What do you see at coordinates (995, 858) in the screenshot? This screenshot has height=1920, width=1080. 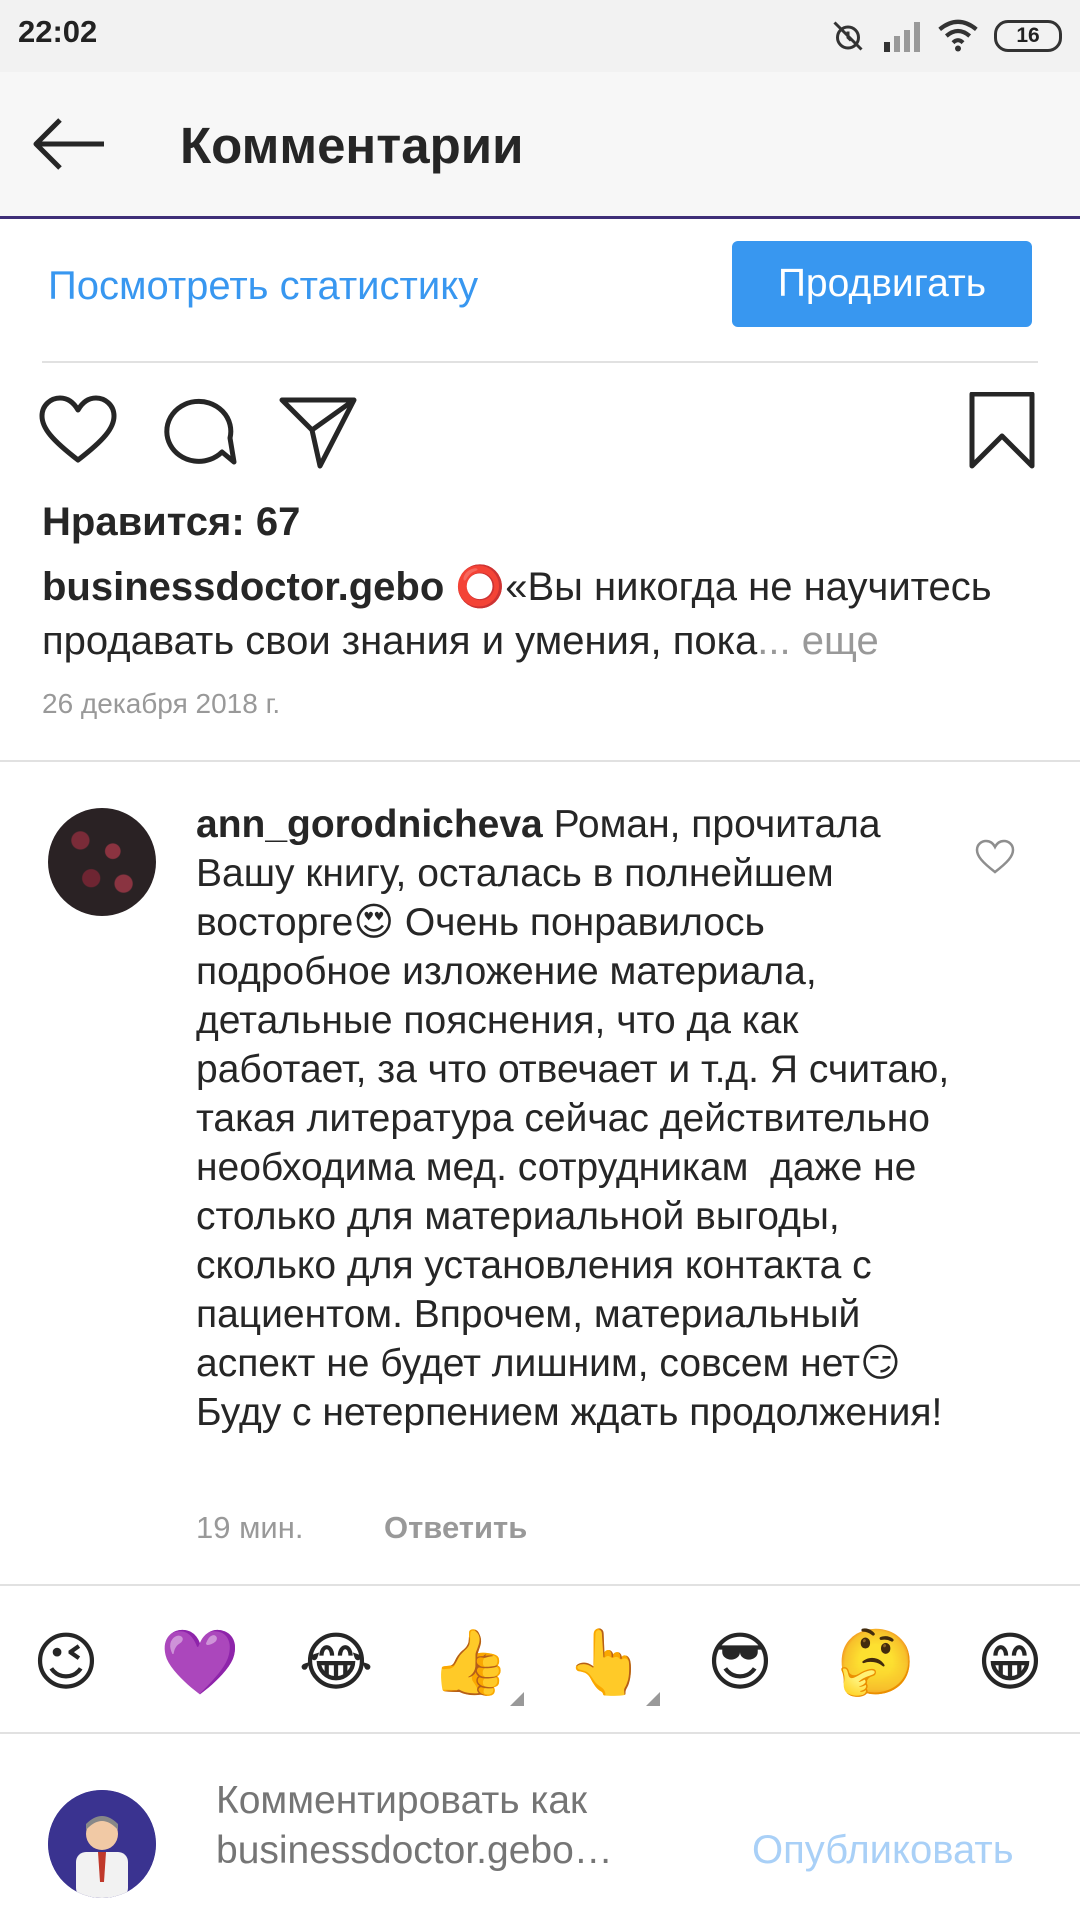 I see `comment-heart-icon` at bounding box center [995, 858].